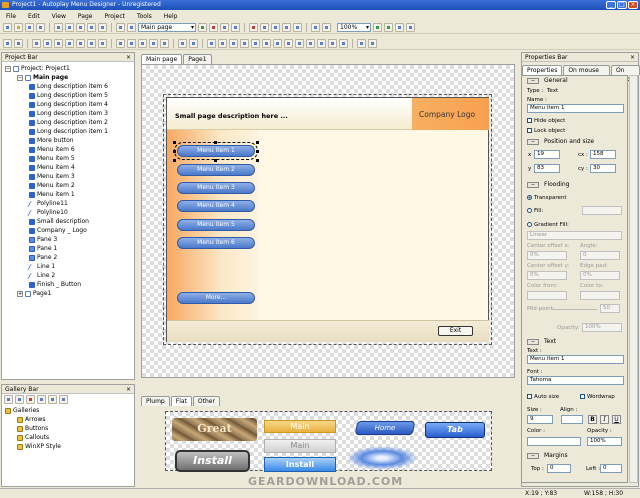 The image size is (640, 498). Describe the element at coordinates (182, 43) in the screenshot. I see `bring-front-icon` at that location.